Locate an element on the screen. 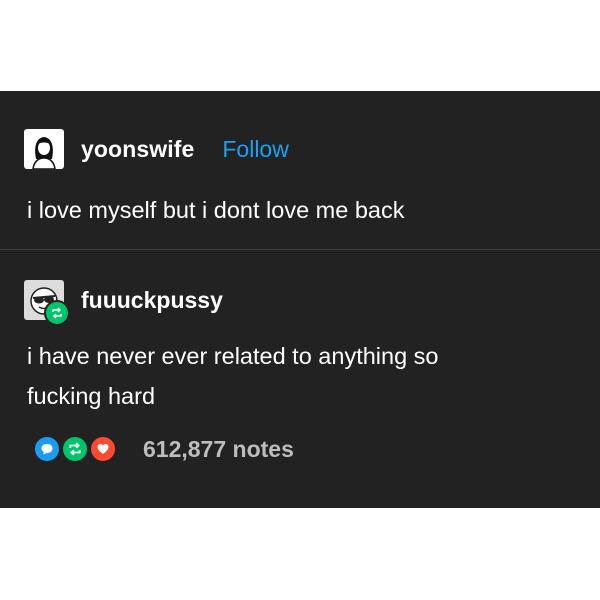 The width and height of the screenshot is (600, 600). notes-count: 612,877 notes is located at coordinates (218, 449).